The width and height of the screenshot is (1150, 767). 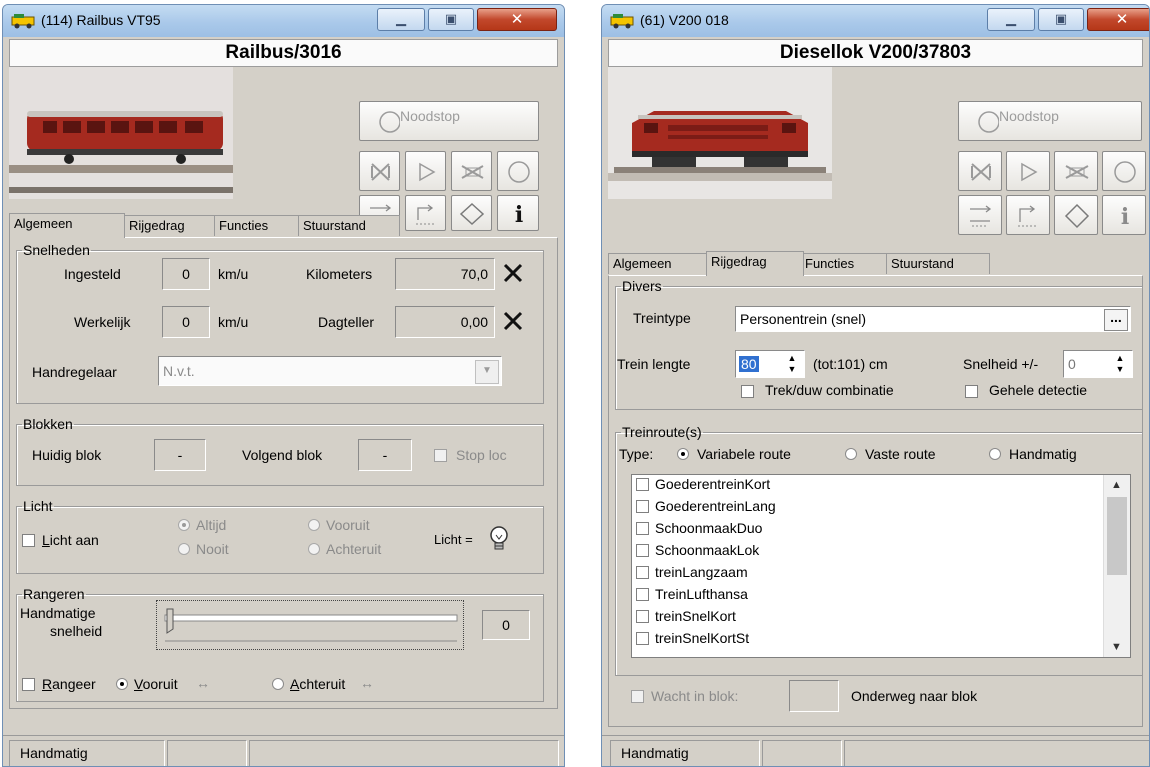 I want to click on app-icon, so click(x=622, y=21).